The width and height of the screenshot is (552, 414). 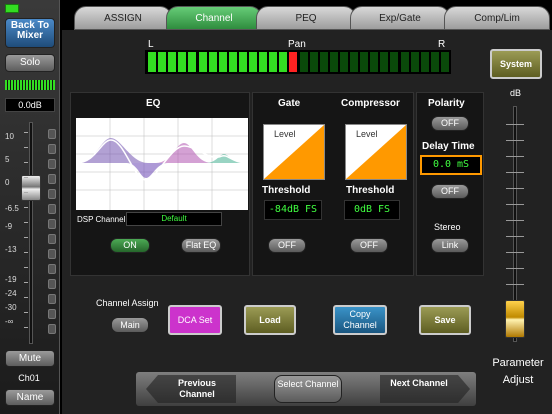 What do you see at coordinates (30, 33) in the screenshot?
I see `back-to-mixer-button: Back To Mixer` at bounding box center [30, 33].